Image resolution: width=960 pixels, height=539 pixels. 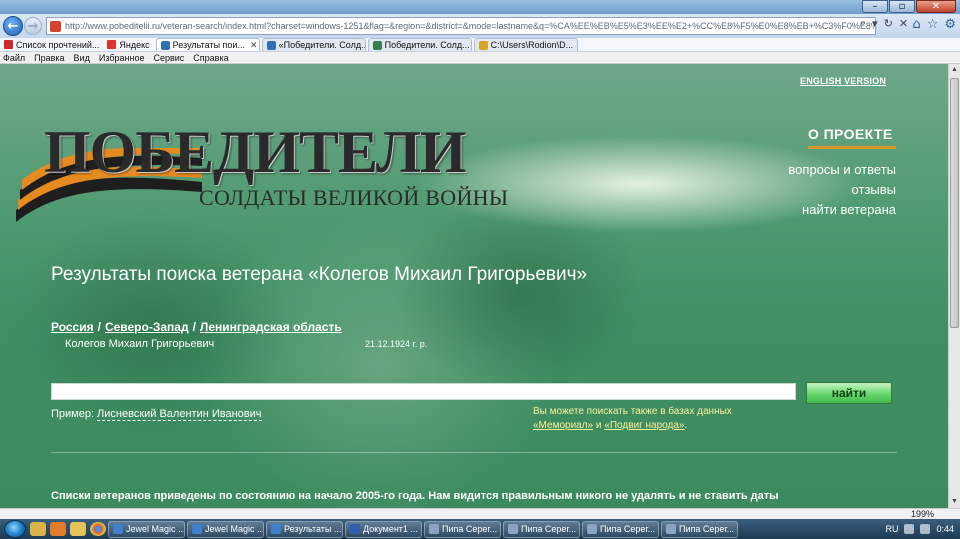 What do you see at coordinates (112, 44) in the screenshot?
I see `yandex-icon` at bounding box center [112, 44].